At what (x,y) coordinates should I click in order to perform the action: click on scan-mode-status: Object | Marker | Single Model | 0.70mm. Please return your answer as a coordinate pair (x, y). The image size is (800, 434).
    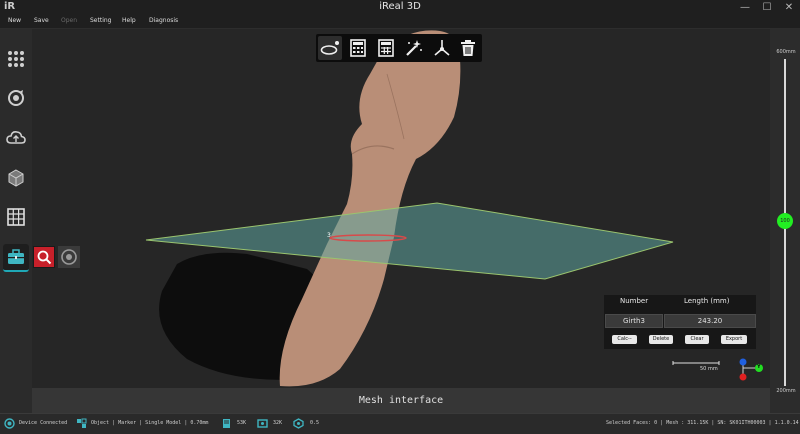
    Looking at the image, I should click on (150, 423).